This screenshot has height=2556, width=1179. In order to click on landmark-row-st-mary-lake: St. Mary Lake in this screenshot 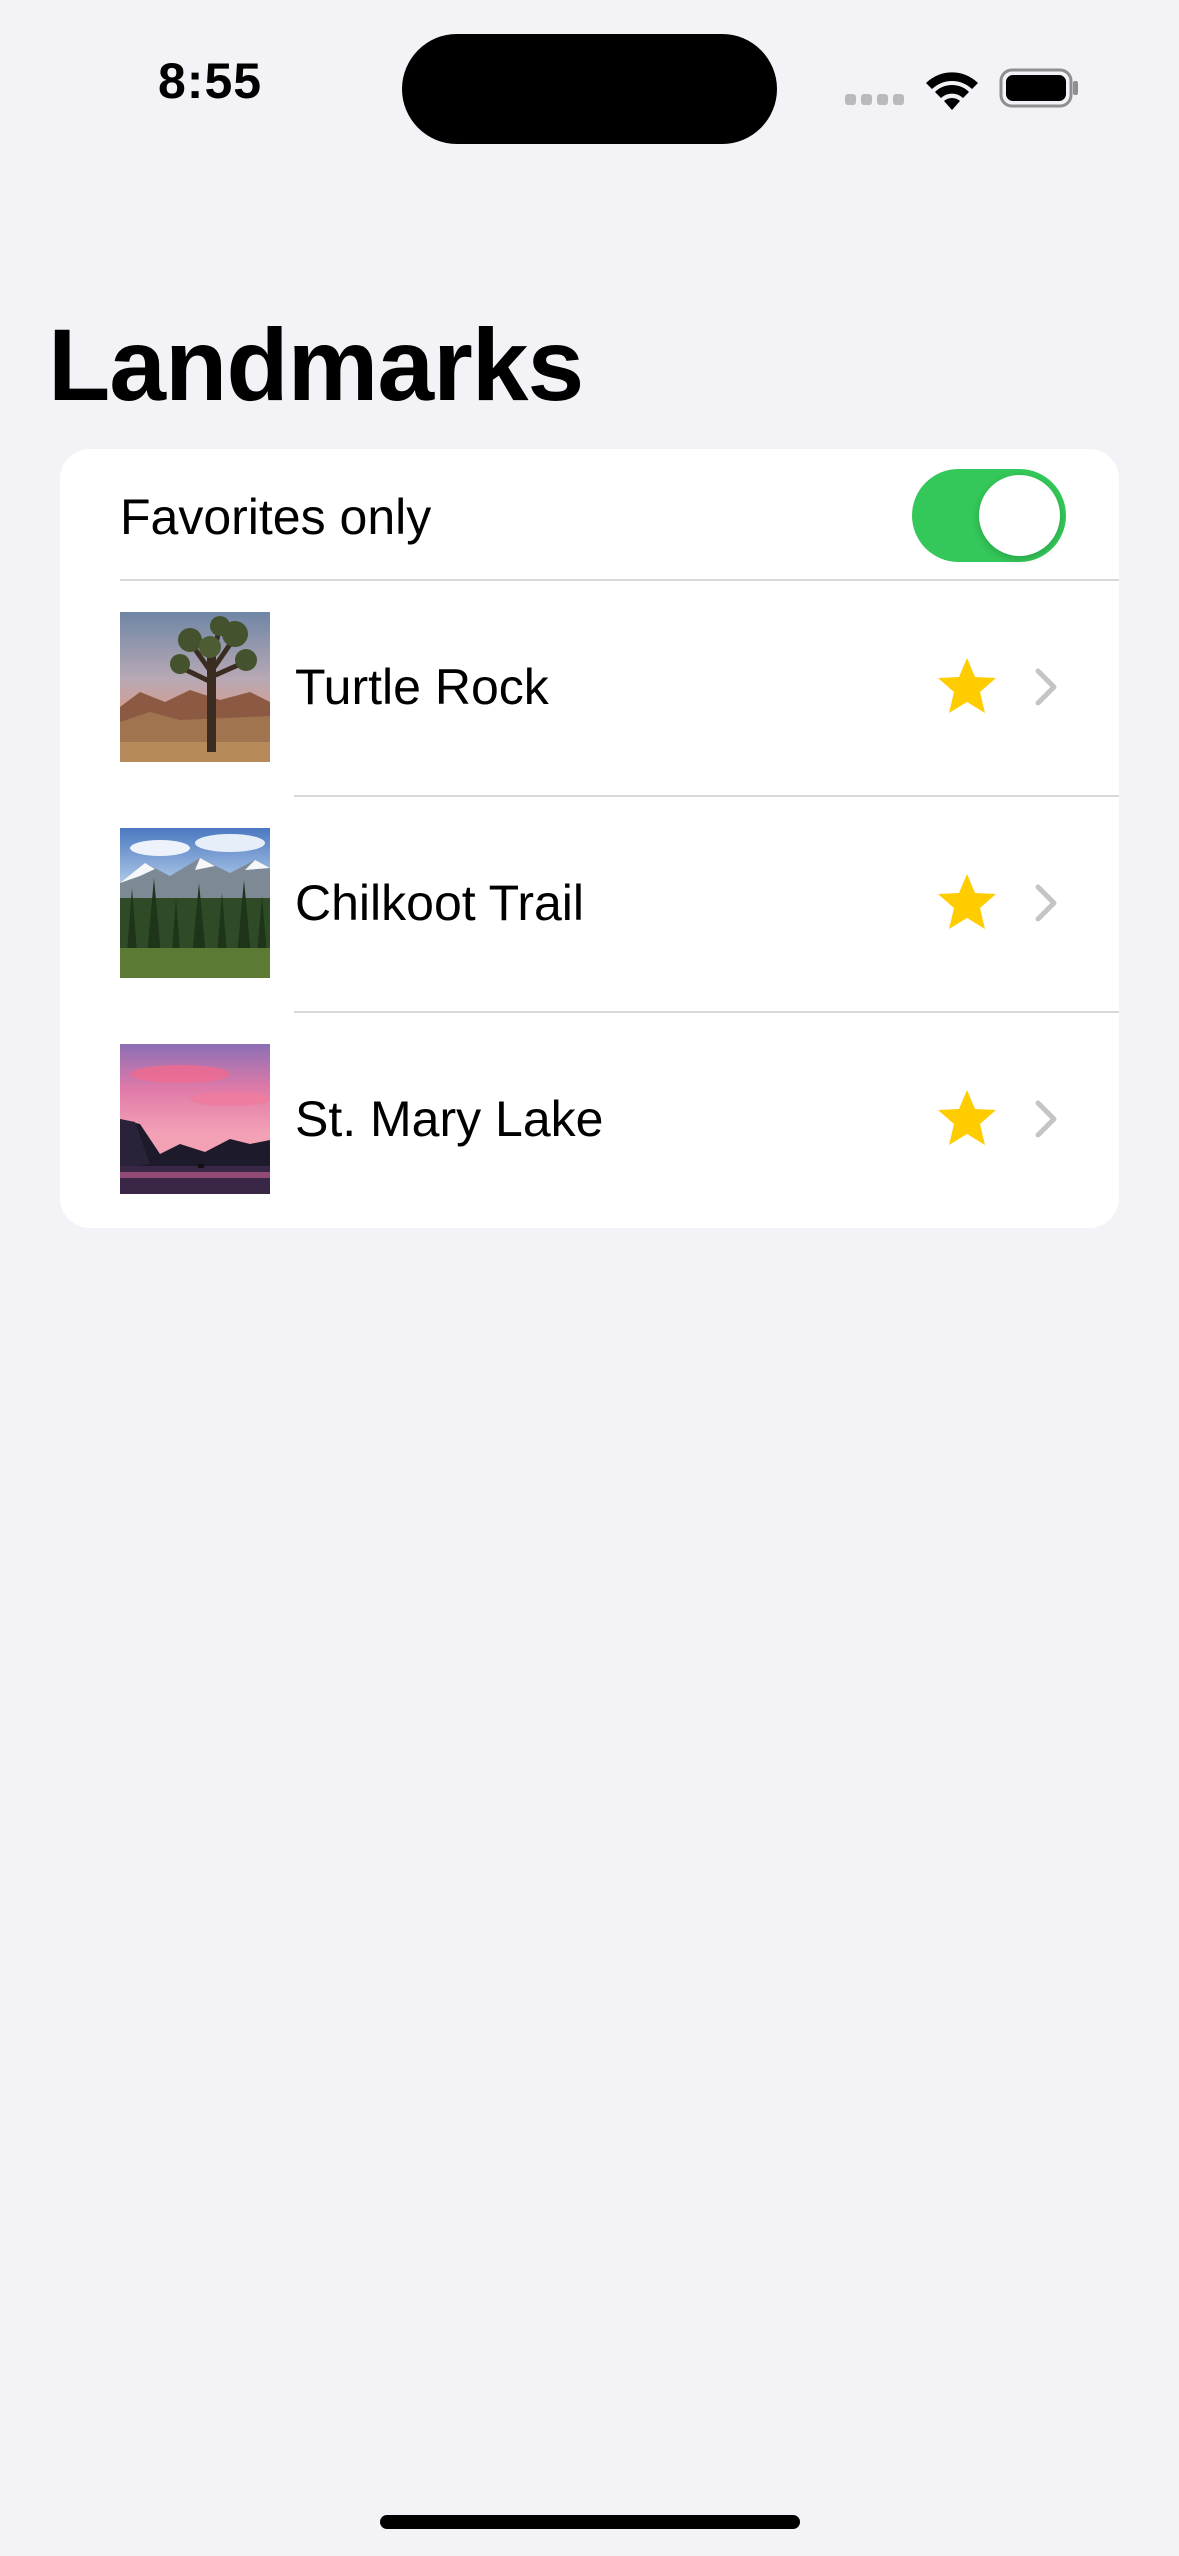, I will do `click(589, 1119)`.